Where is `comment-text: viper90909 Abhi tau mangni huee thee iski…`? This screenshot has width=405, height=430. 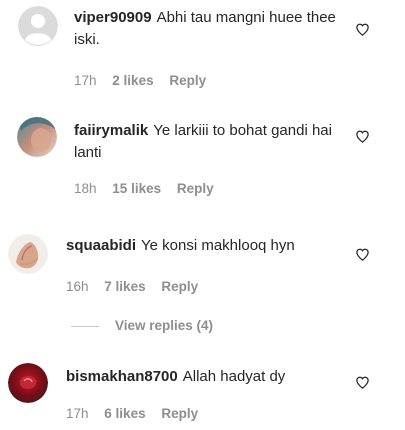
comment-text: viper90909 Abhi tau mangni huee thee iski… is located at coordinates (206, 29).